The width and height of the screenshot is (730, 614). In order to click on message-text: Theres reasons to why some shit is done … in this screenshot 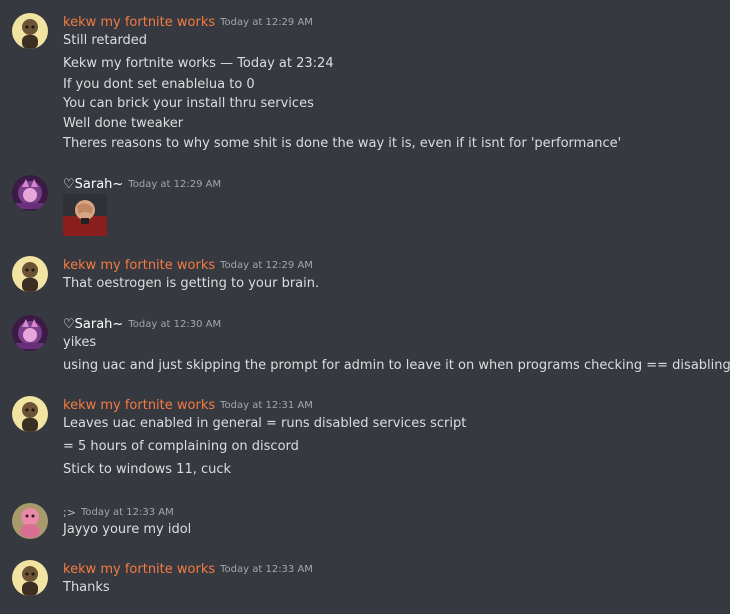, I will do `click(342, 143)`.